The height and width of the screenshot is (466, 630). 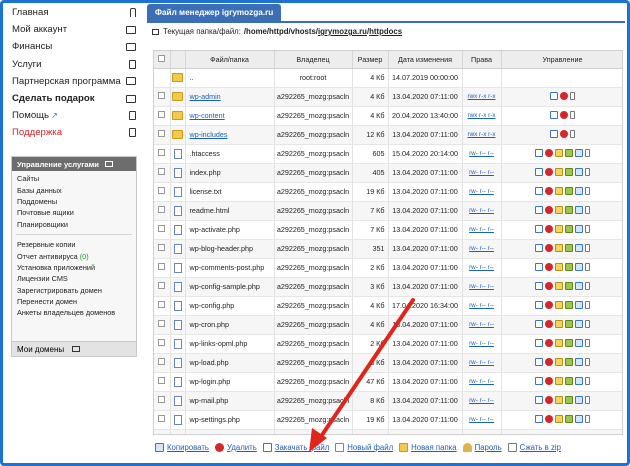 I want to click on sidebar-item-support: Поддержка, so click(x=73, y=132).